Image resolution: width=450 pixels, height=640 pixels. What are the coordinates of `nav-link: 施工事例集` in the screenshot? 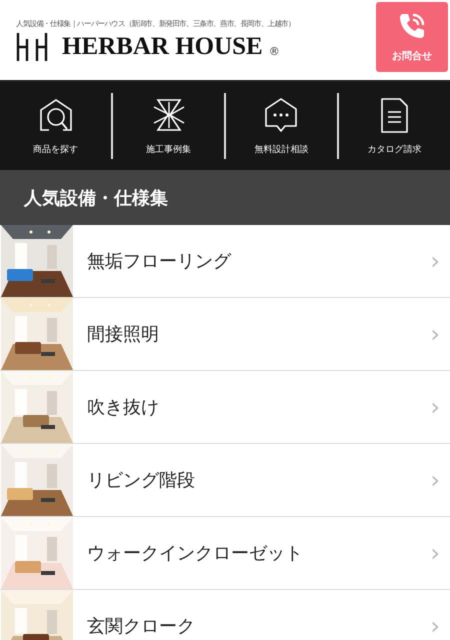 It's located at (168, 126).